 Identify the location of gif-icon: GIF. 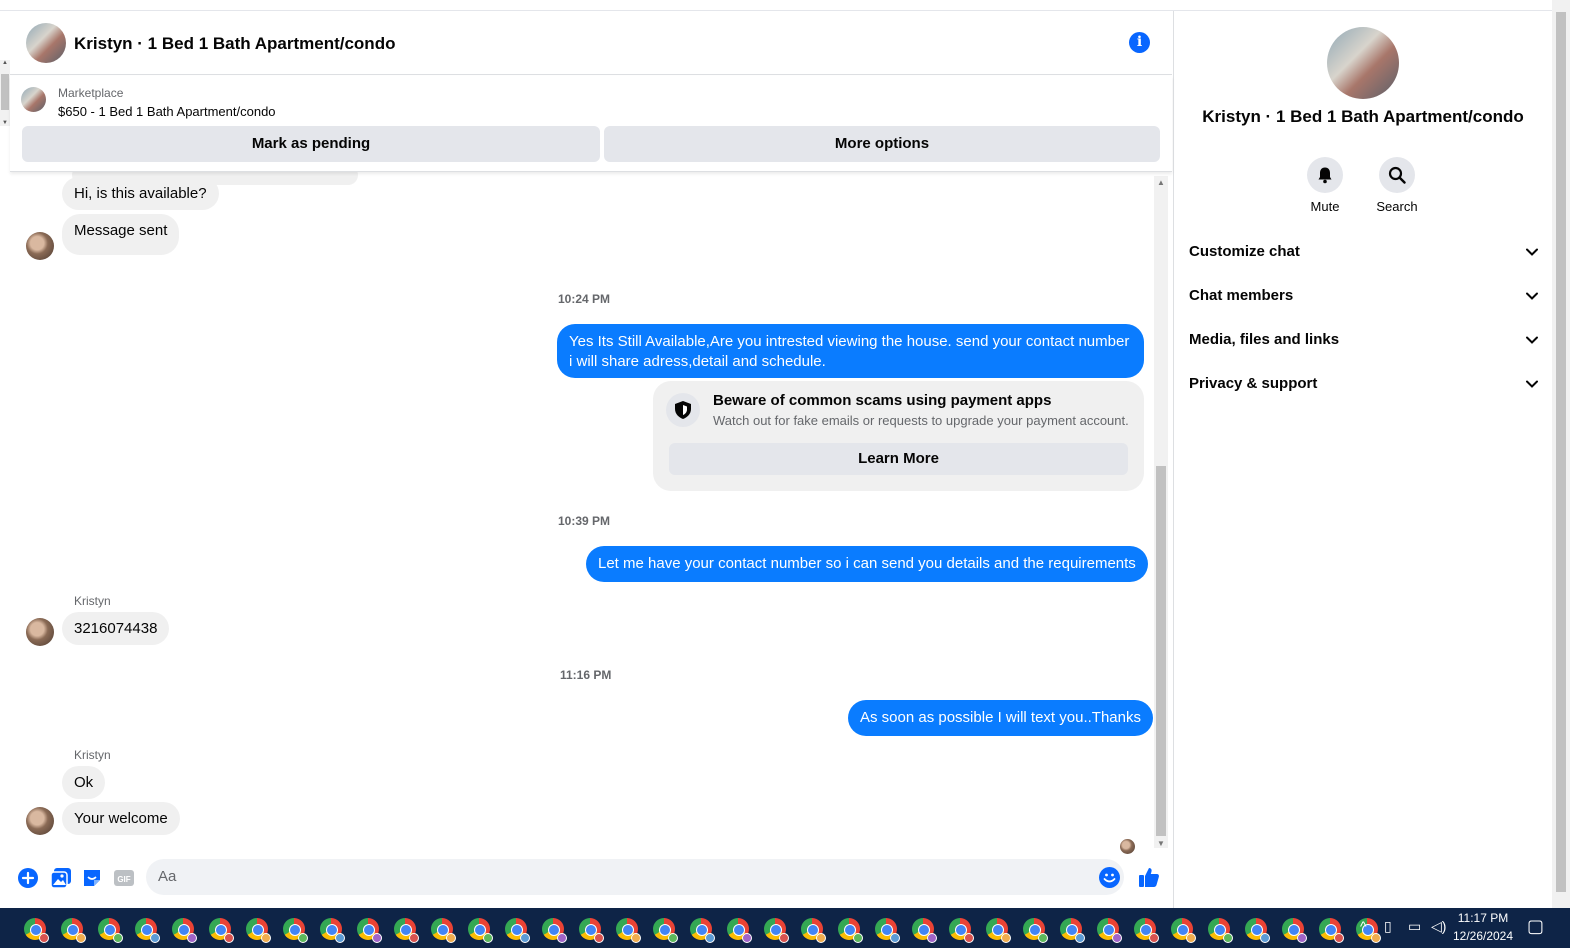
(124, 878).